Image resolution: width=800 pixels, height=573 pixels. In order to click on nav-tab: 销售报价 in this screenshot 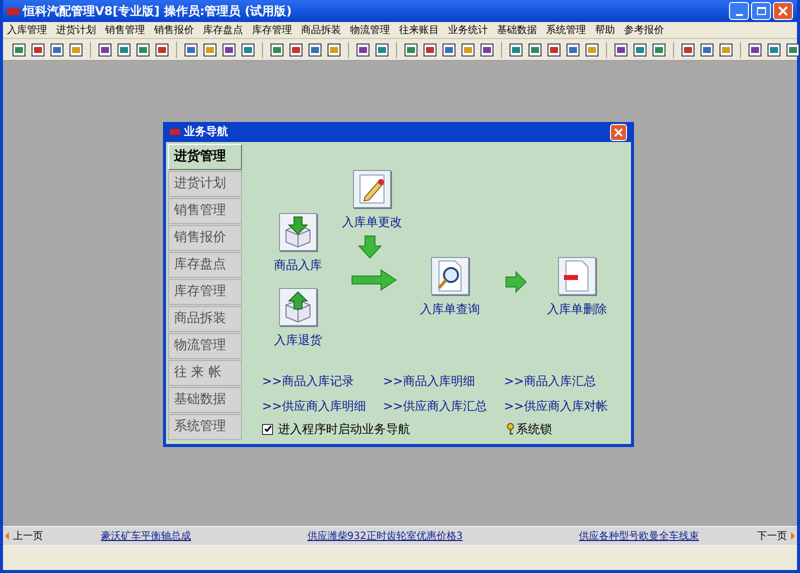, I will do `click(205, 238)`.